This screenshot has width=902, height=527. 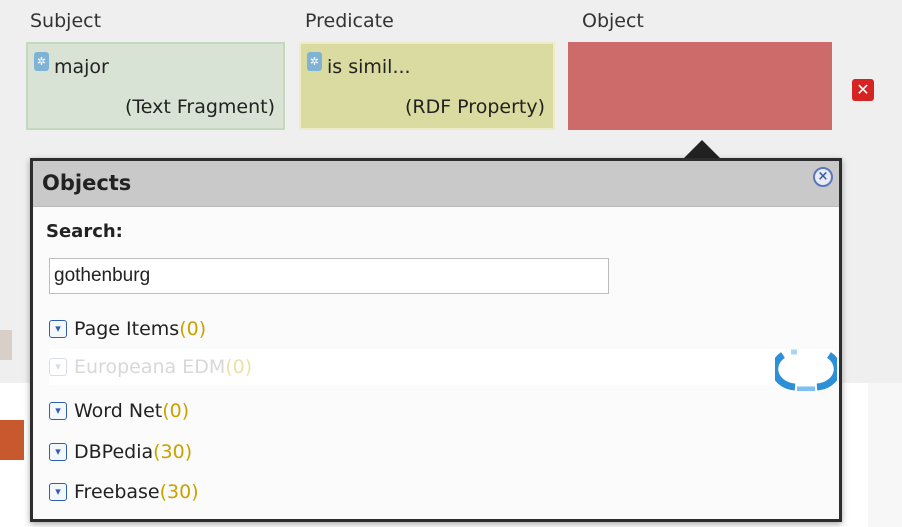 What do you see at coordinates (436, 184) in the screenshot?
I see `popup-header: Objects ×` at bounding box center [436, 184].